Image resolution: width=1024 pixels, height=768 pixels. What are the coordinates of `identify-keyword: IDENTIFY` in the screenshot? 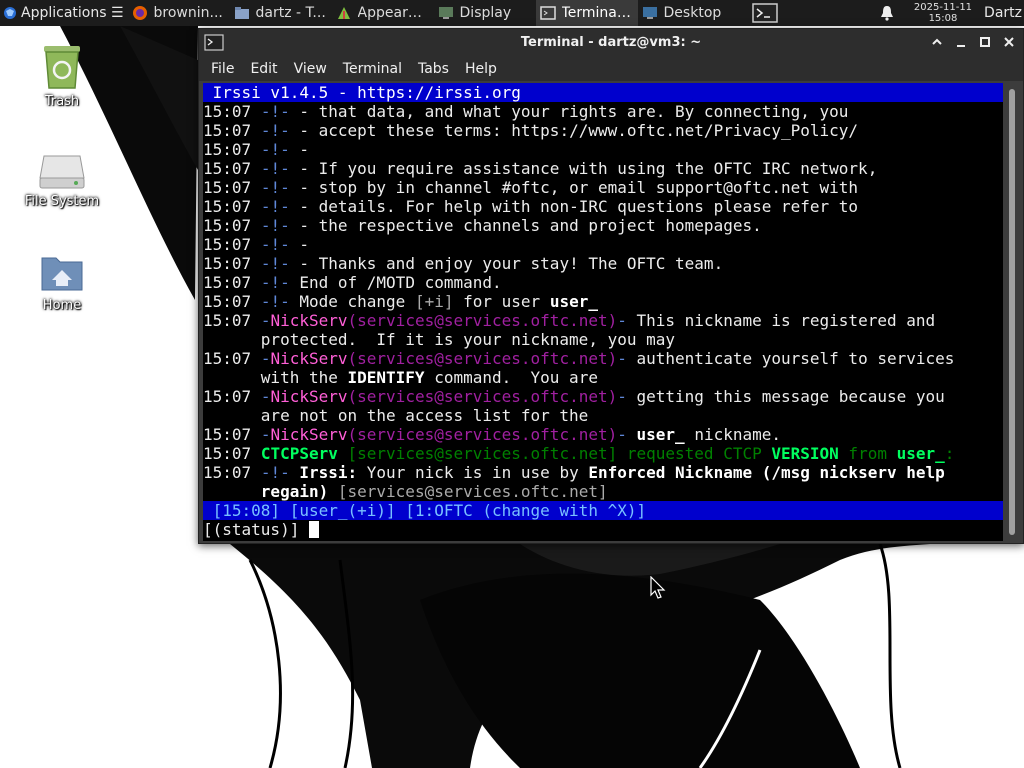 It's located at (386, 377).